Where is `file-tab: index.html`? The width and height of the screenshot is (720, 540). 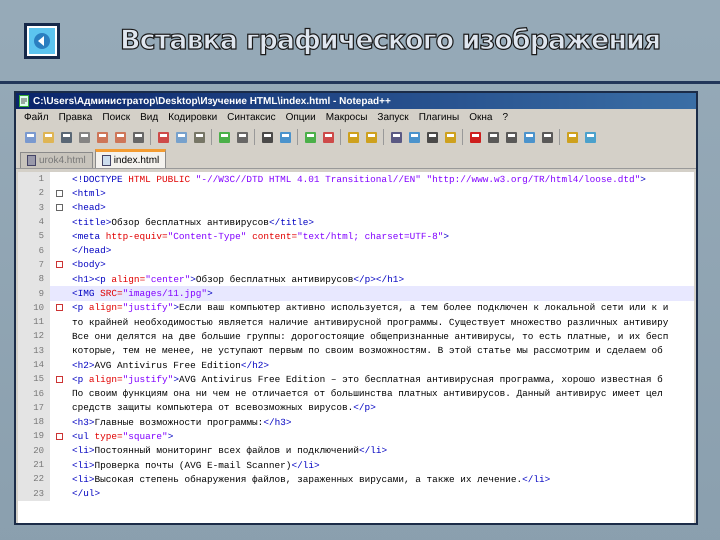
file-tab: index.html is located at coordinates (130, 158).